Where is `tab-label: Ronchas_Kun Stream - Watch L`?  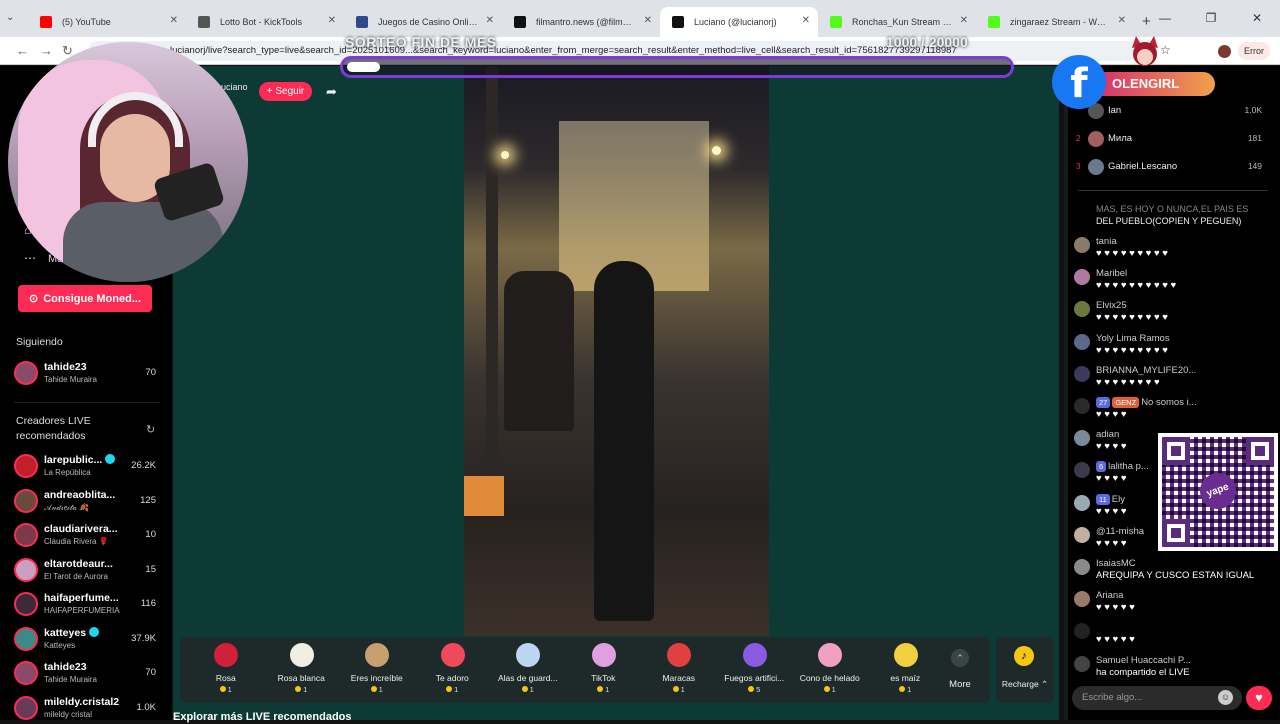 tab-label: Ronchas_Kun Stream - Watch L is located at coordinates (902, 22).